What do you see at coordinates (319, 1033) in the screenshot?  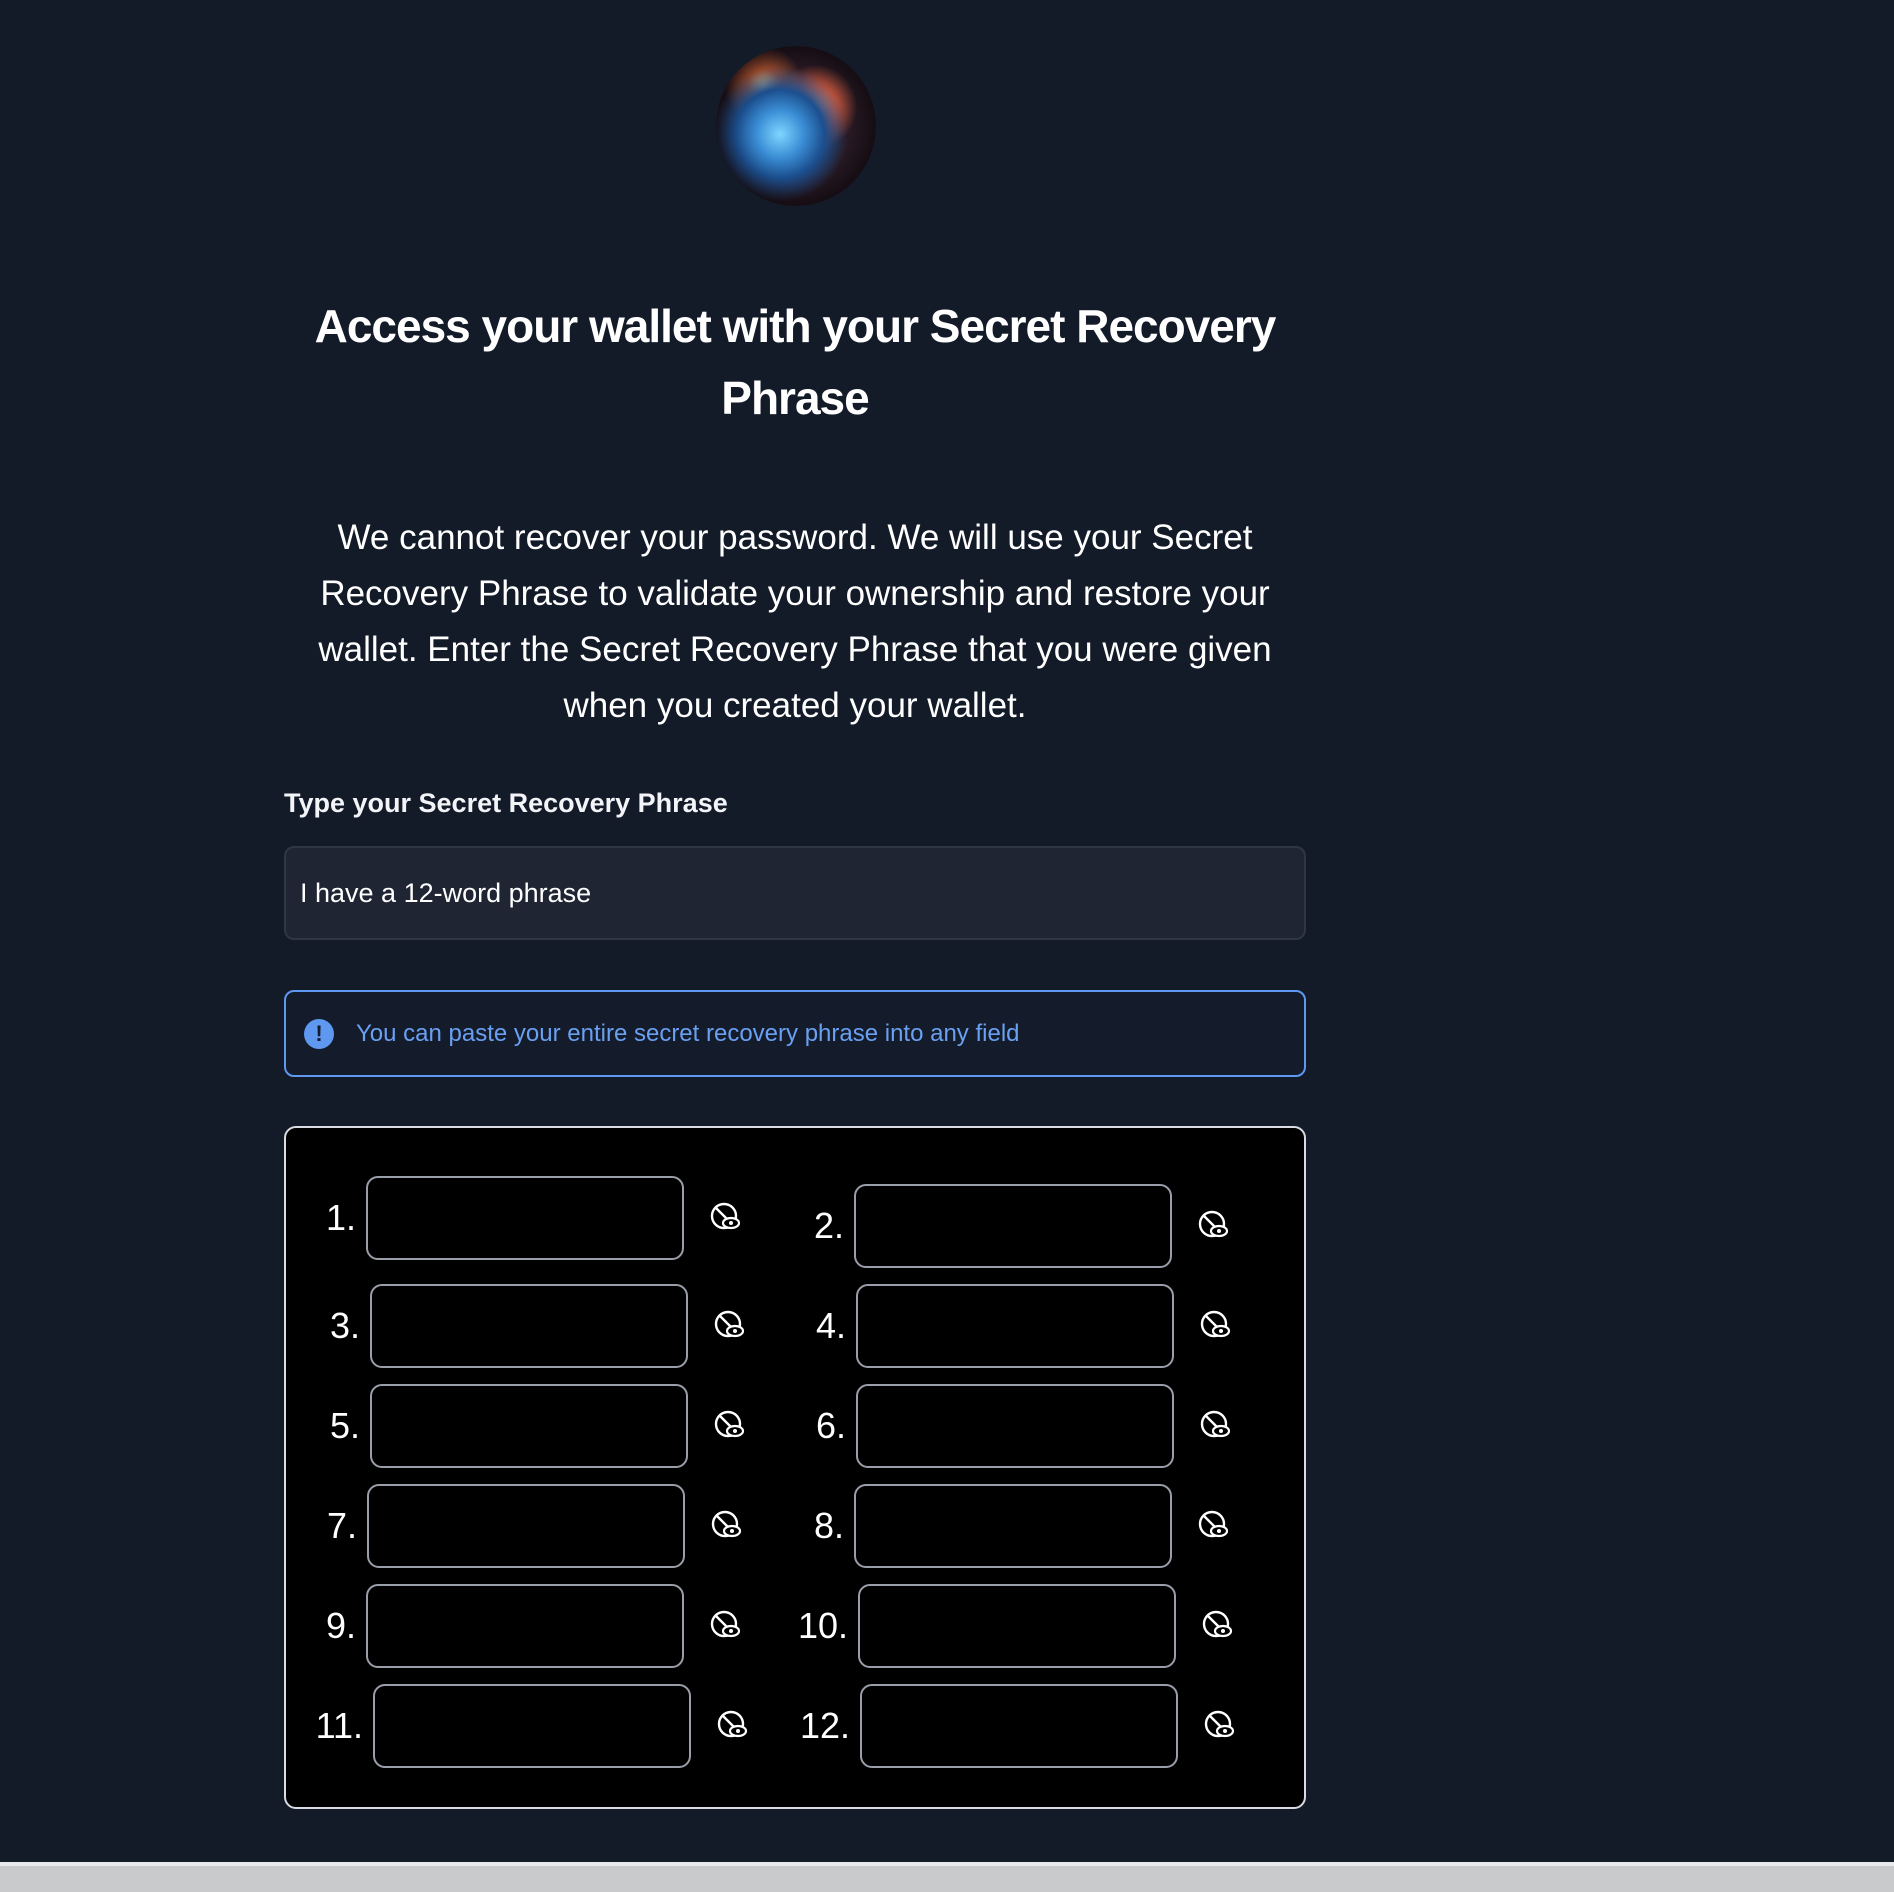 I see `info-icon: !` at bounding box center [319, 1033].